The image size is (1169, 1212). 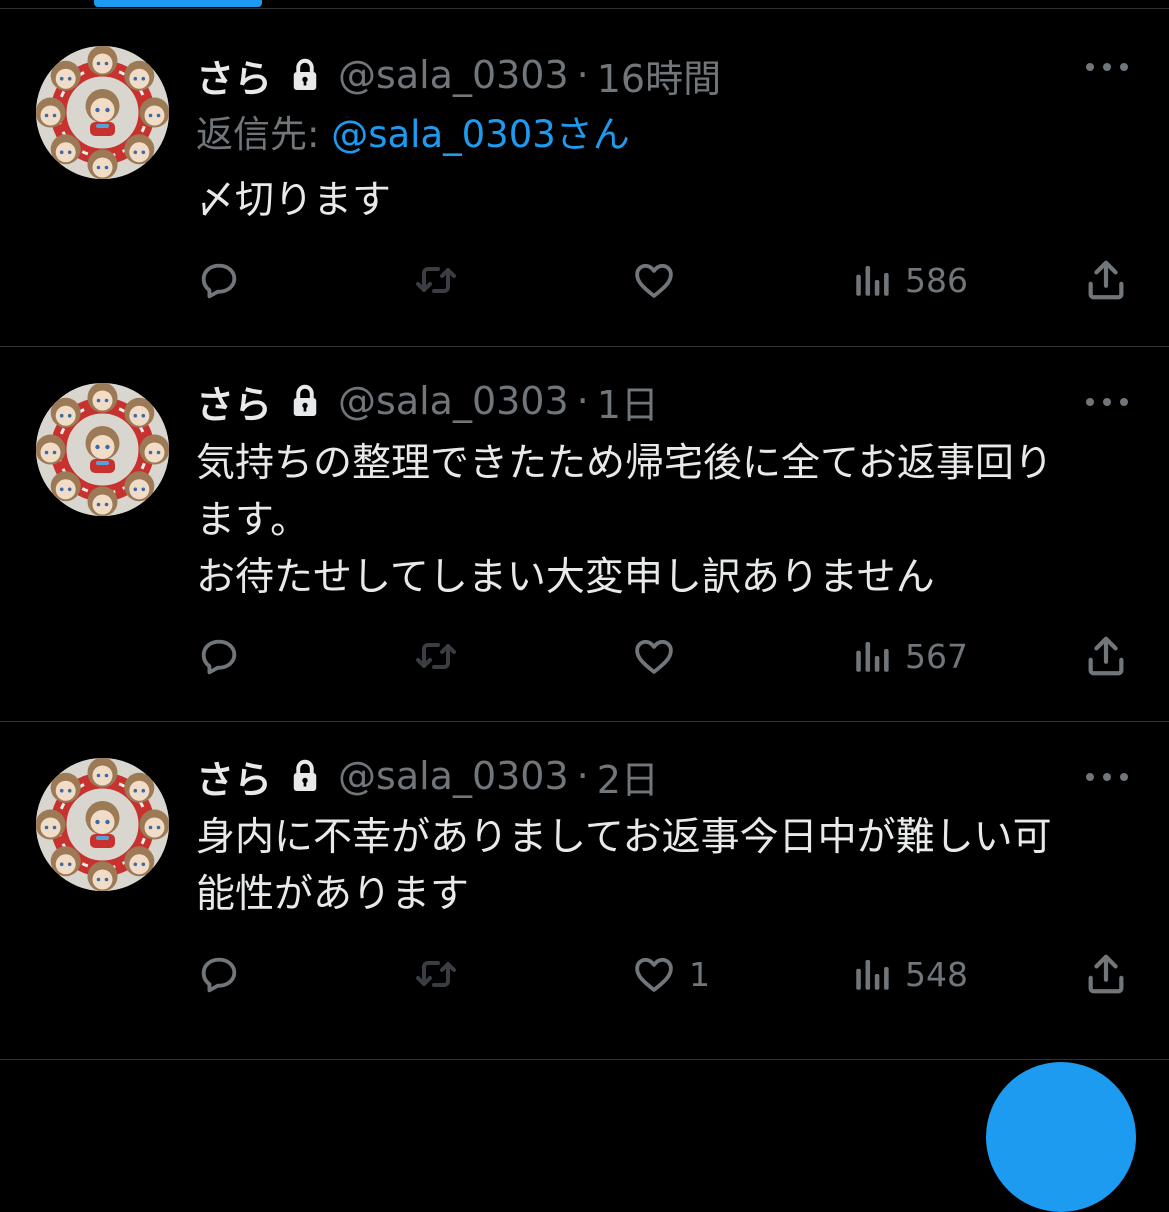 I want to click on tweet-text-line: 〆切ります, so click(x=294, y=200).